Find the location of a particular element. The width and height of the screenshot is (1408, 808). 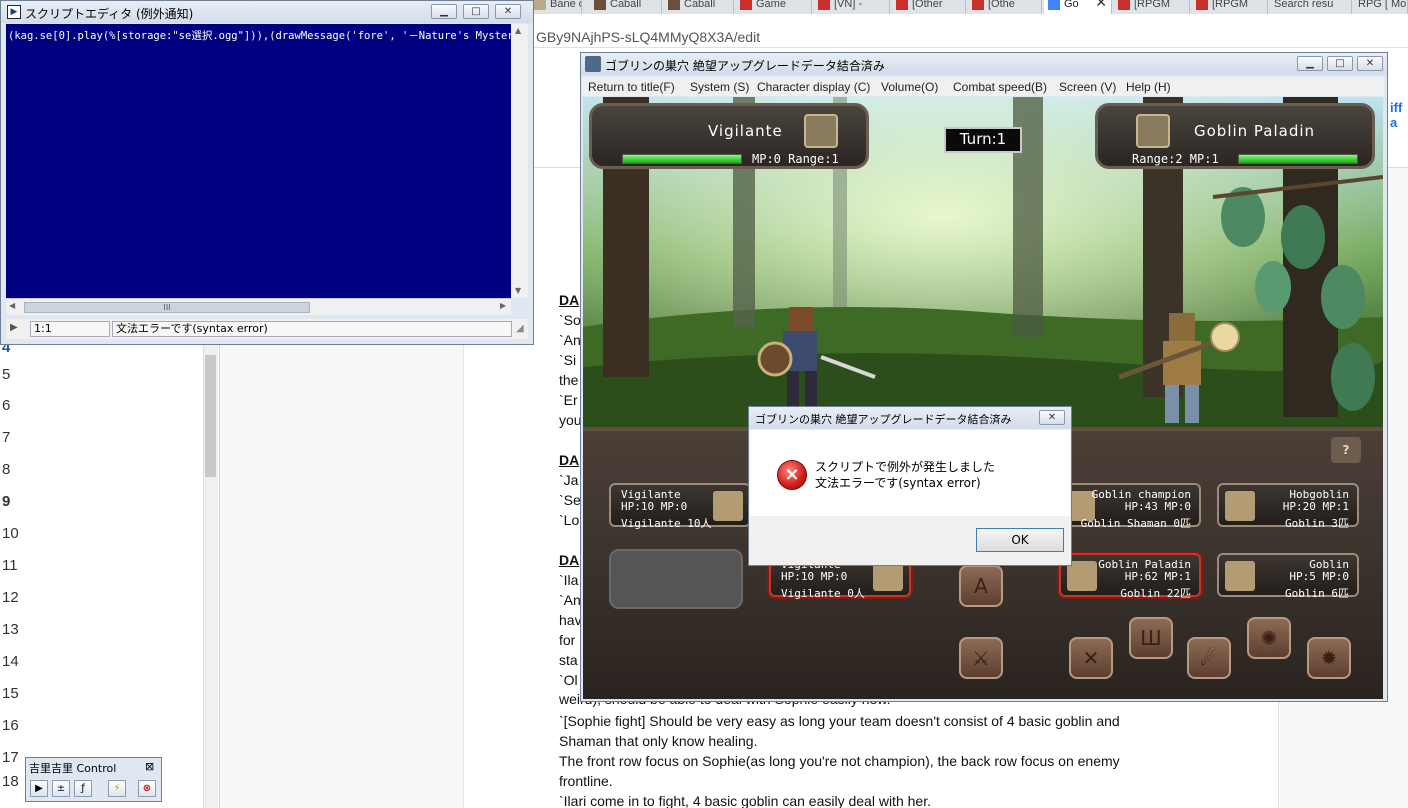

script-horizontal-scrollbar: ◀ III ▶ is located at coordinates (258, 306).